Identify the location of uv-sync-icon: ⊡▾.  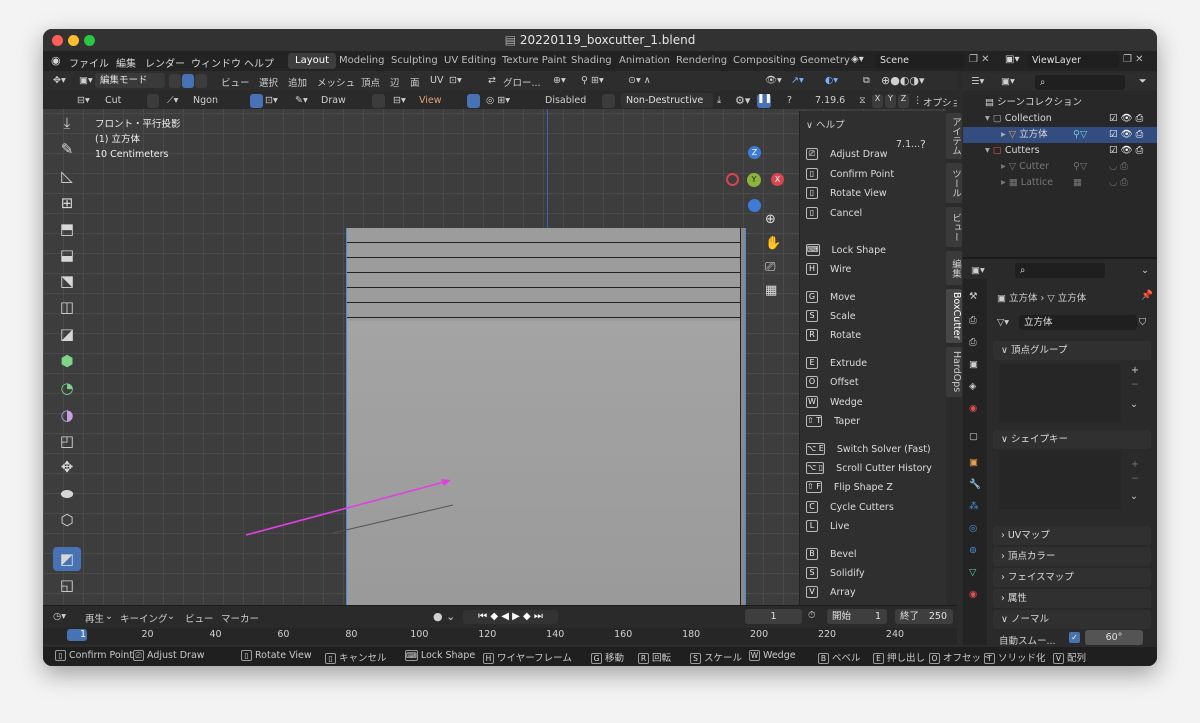
(455, 80).